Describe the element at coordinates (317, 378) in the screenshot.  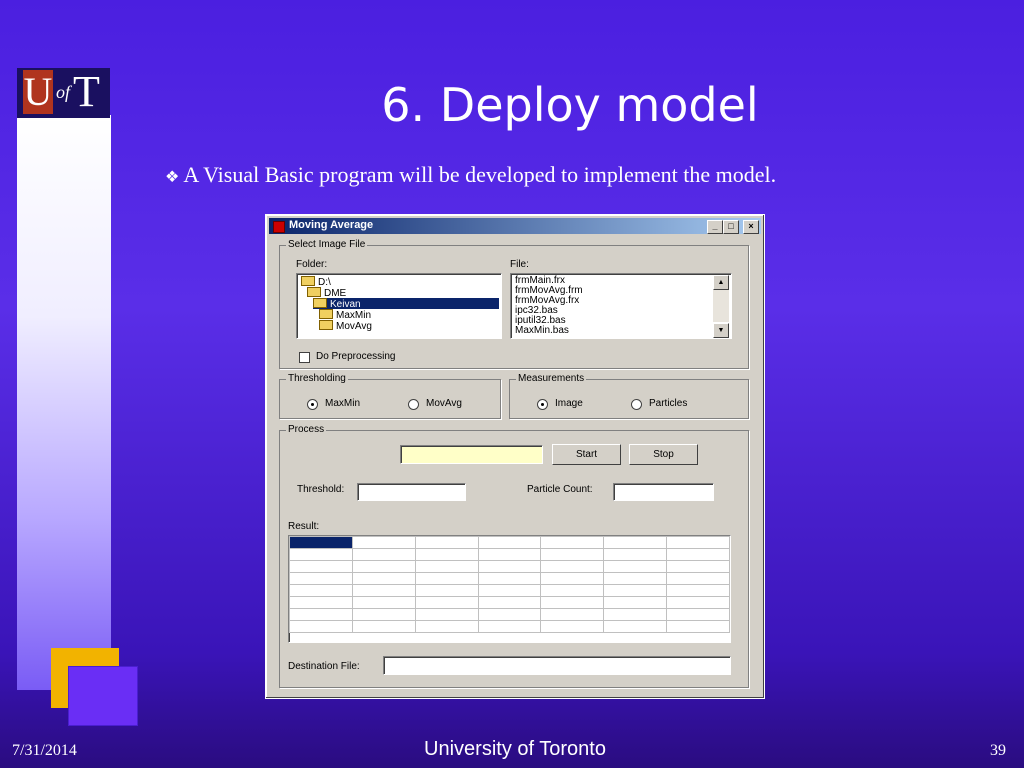
I see `thresholding-group-label: Thresholding` at that location.